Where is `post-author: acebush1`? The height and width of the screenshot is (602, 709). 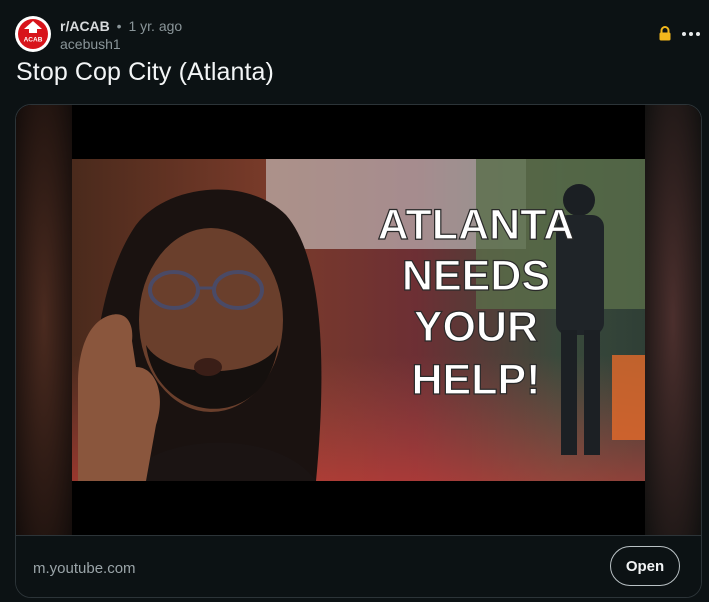
post-author: acebush1 is located at coordinates (90, 44).